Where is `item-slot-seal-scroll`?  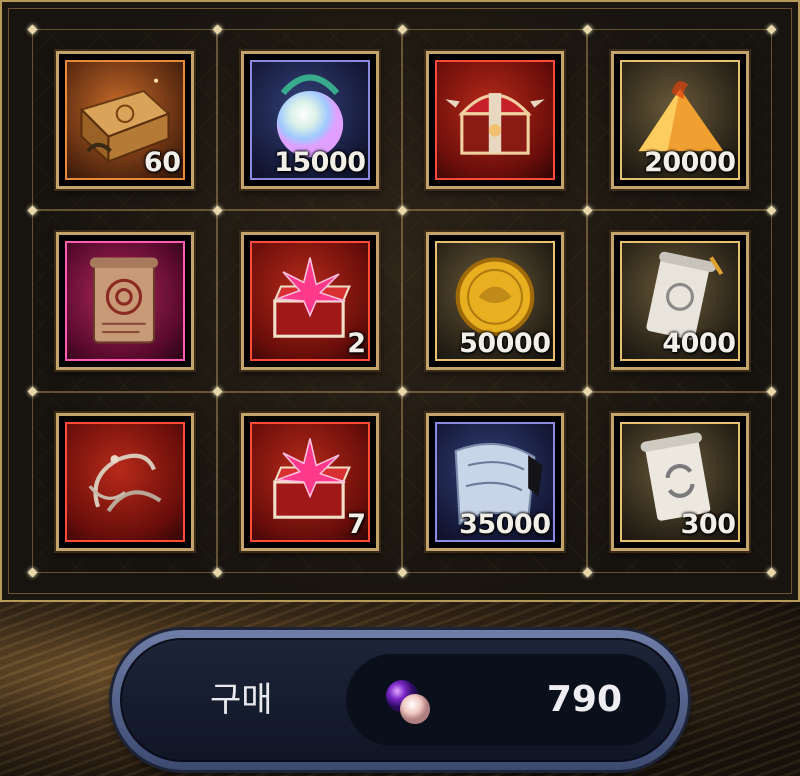 item-slot-seal-scroll is located at coordinates (124, 300).